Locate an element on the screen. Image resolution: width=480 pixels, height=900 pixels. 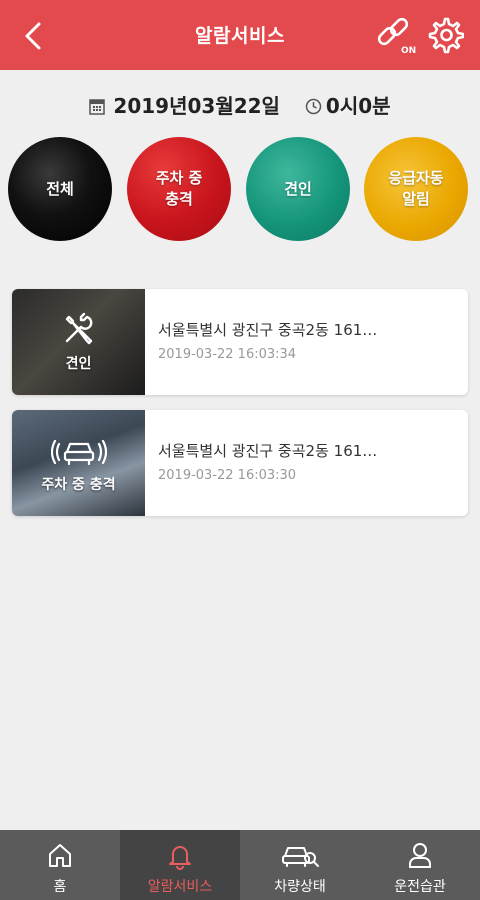
home-icon is located at coordinates (60, 855).